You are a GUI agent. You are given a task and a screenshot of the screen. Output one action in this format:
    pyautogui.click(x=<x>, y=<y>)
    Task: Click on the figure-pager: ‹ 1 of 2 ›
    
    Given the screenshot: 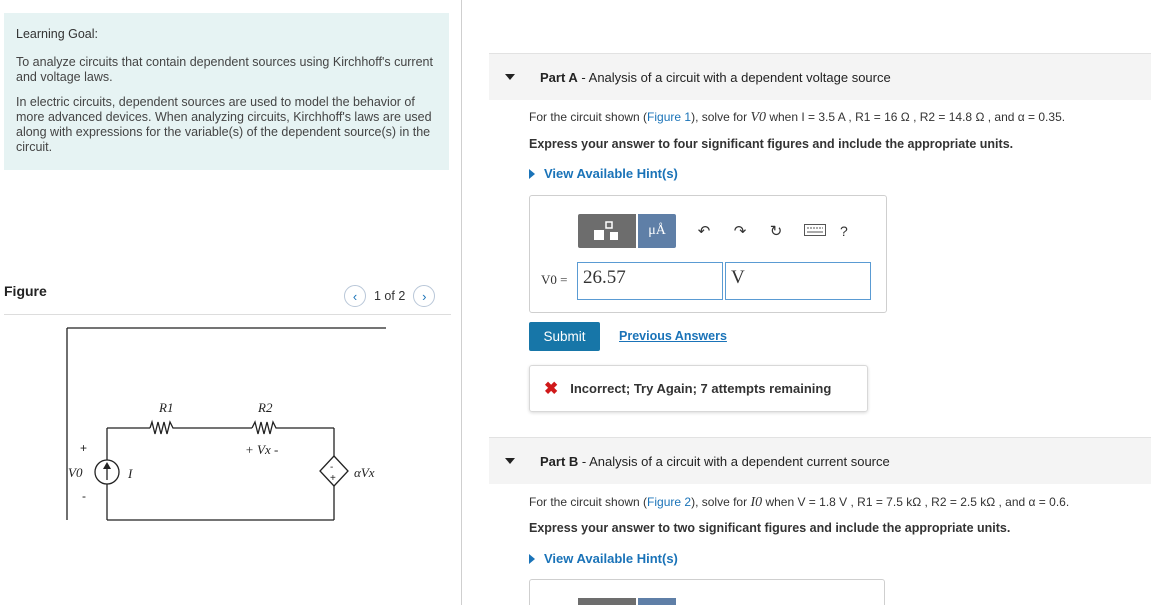 What is the action you would take?
    pyautogui.click(x=390, y=296)
    